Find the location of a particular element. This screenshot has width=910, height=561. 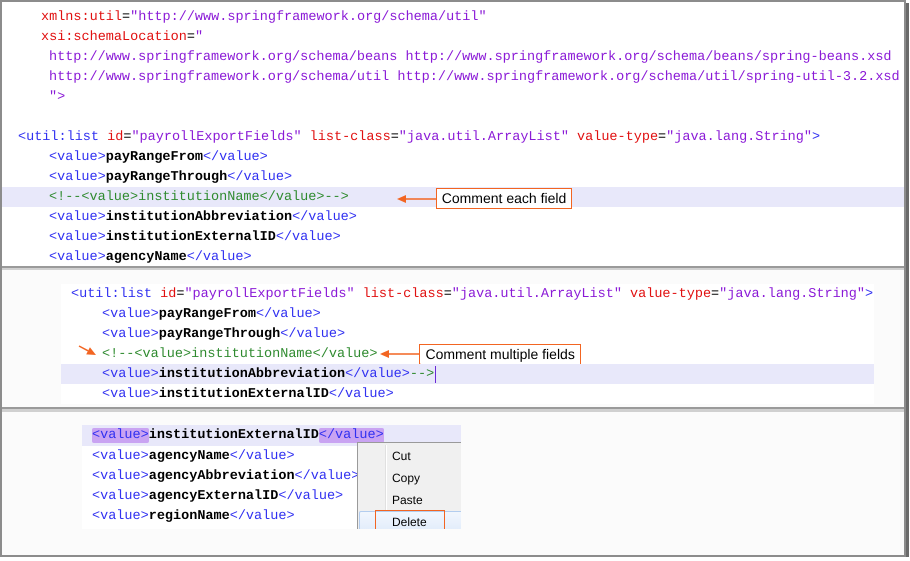

menu-item: Paste is located at coordinates (410, 500).